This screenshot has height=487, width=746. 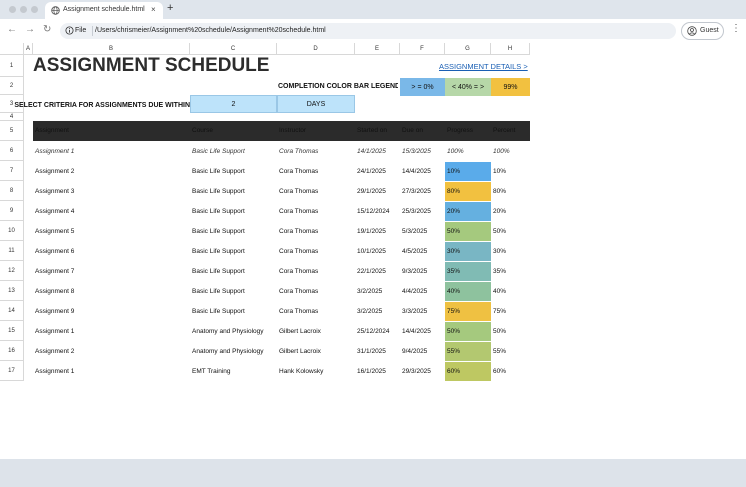 I want to click on cell-started: 29/1/2025, so click(x=371, y=191).